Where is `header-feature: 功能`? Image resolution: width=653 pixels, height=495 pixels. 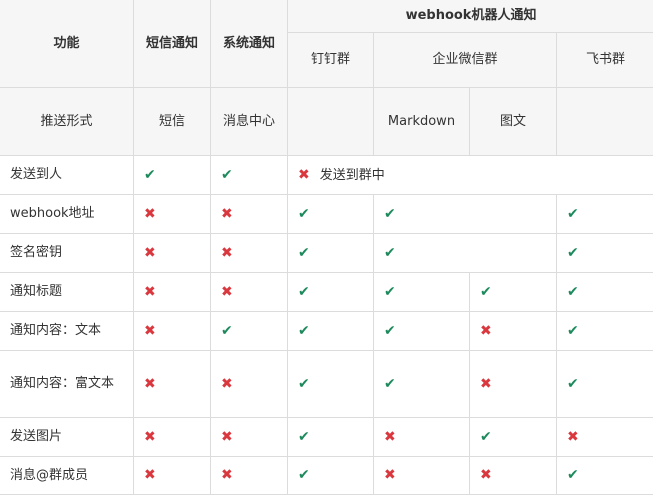
header-feature: 功能 is located at coordinates (67, 44).